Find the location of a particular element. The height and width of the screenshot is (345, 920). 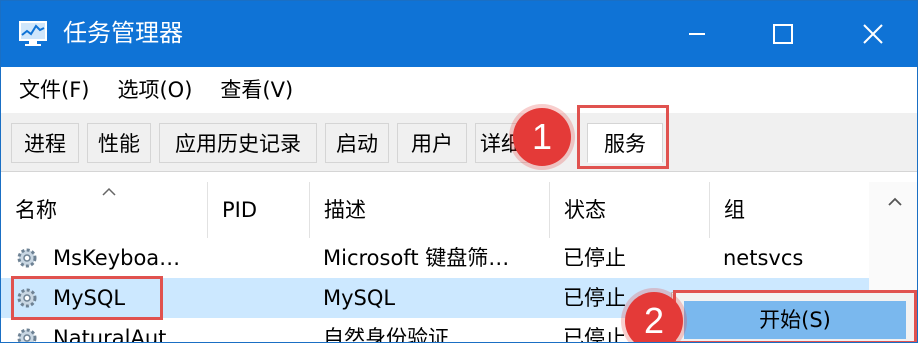

maximize-button is located at coordinates (783, 34).